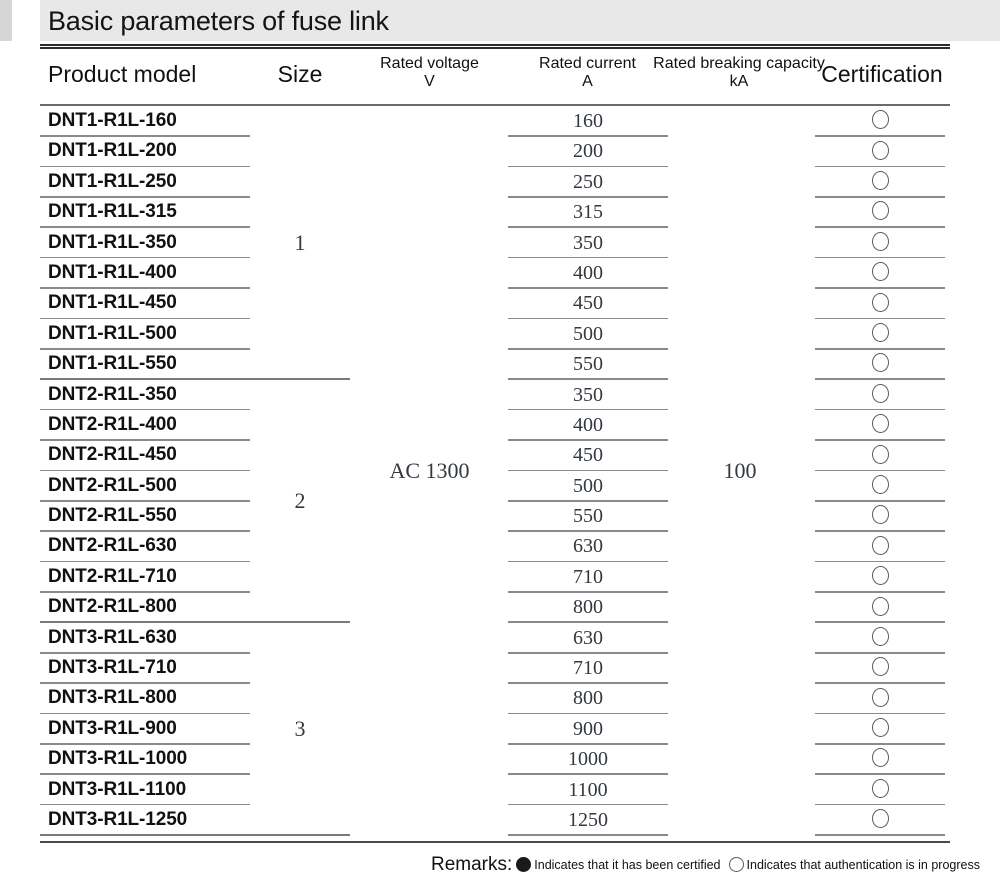 This screenshot has height=881, width=1000. What do you see at coordinates (587, 63) in the screenshot?
I see `column-header-rated-current-label: Rated current` at bounding box center [587, 63].